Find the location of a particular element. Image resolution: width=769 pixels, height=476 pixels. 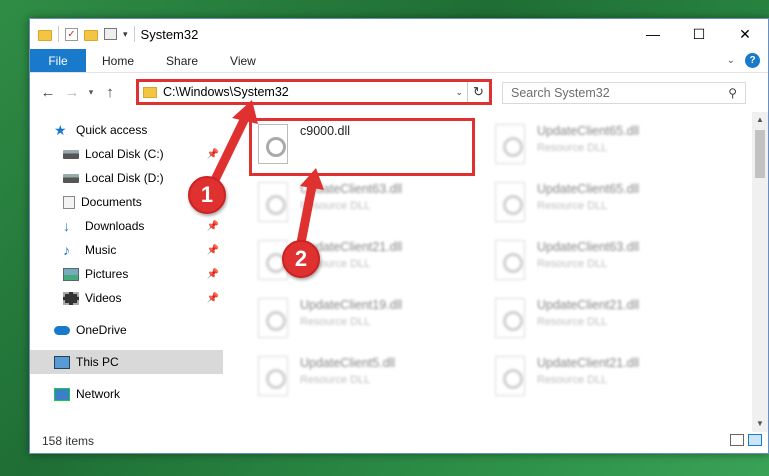

documents-icon is located at coordinates (69, 202).